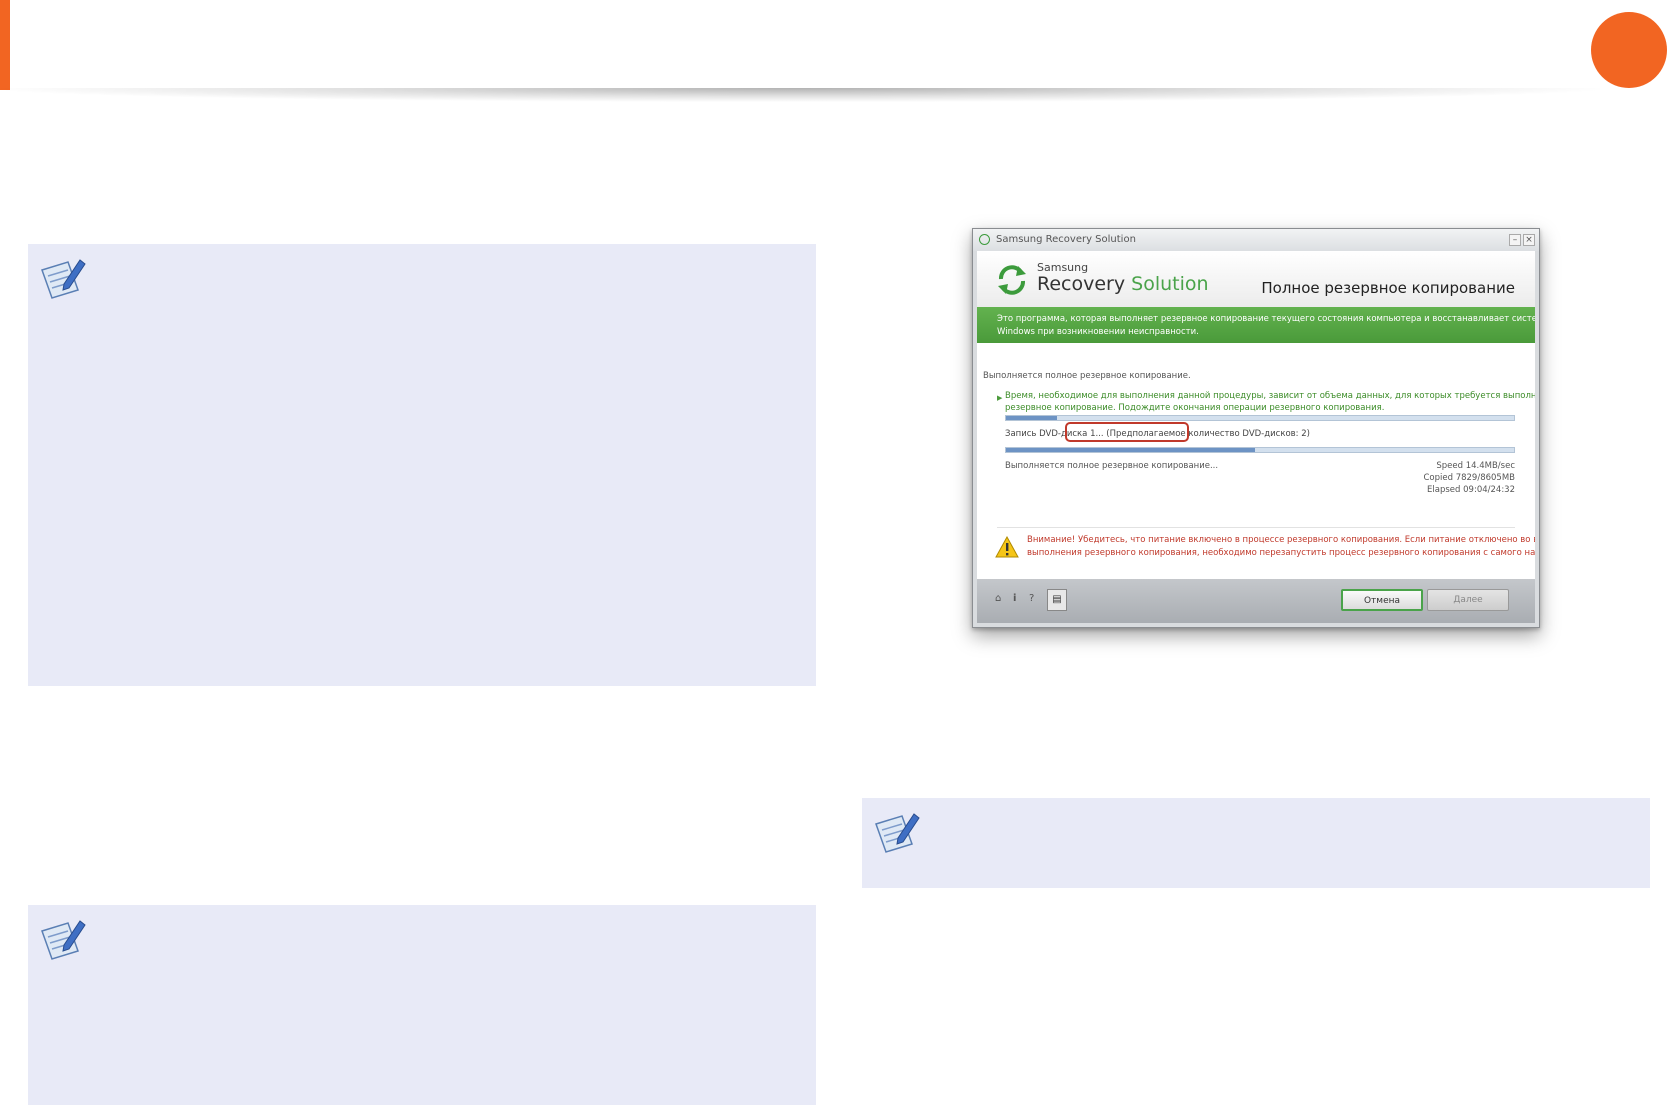 The width and height of the screenshot is (1667, 1105). Describe the element at coordinates (1382, 600) in the screenshot. I see `cancel-button: Отмена` at that location.